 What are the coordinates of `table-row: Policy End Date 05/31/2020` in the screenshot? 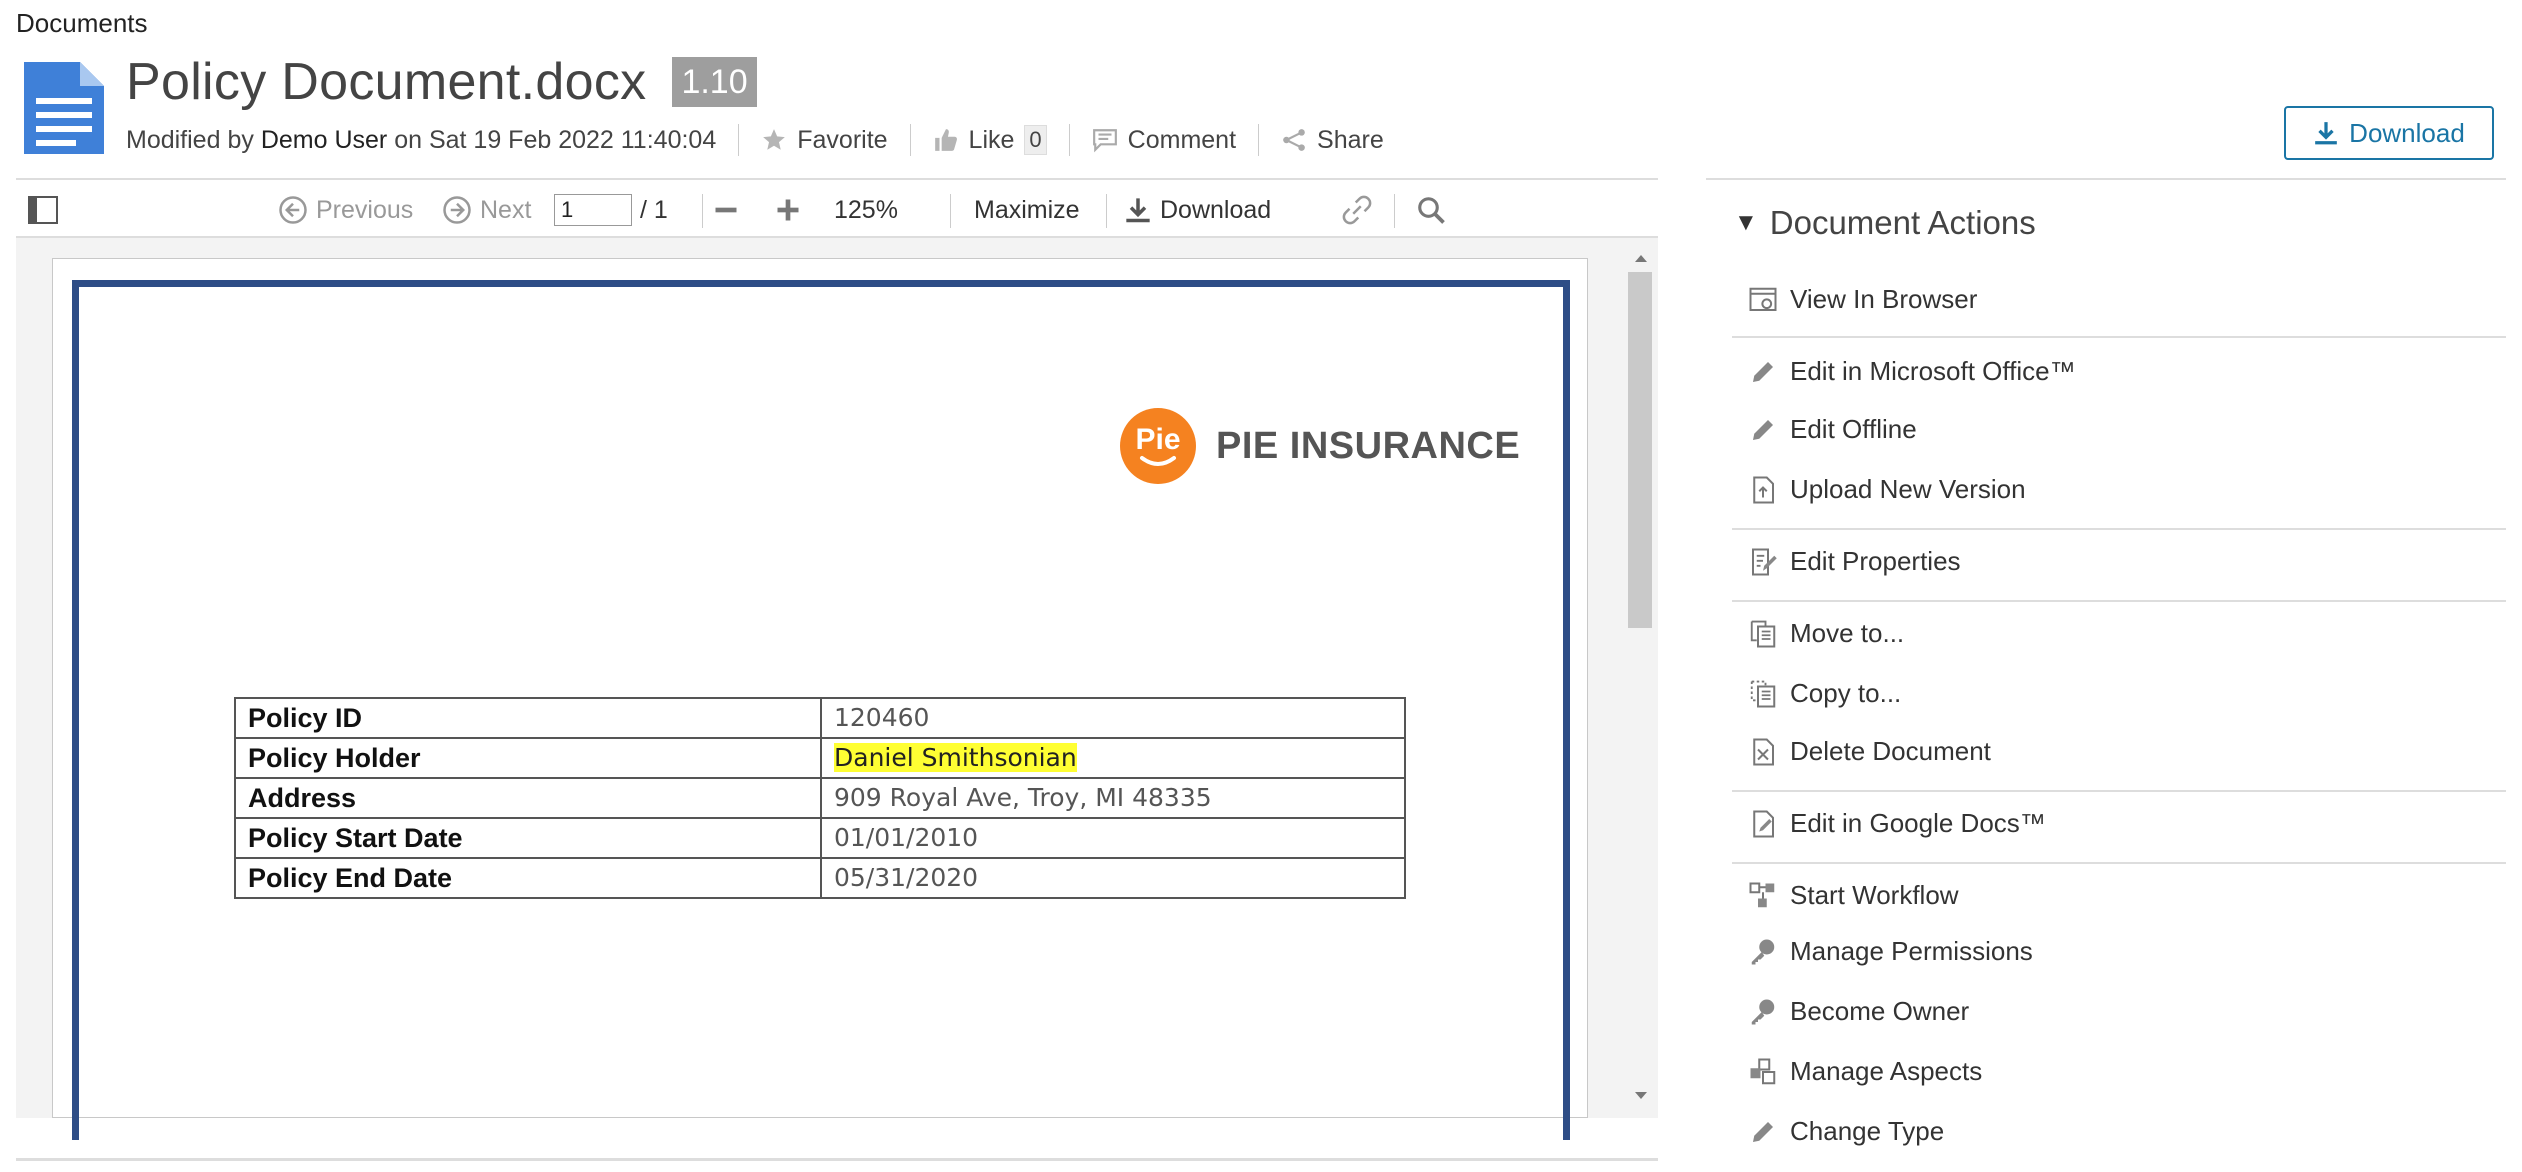 It's located at (820, 878).